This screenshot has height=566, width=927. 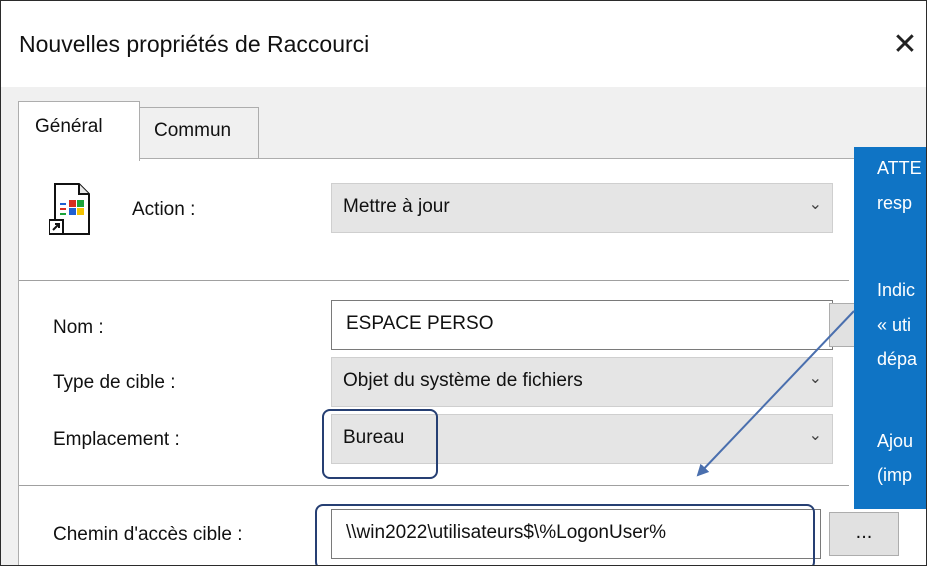 I want to click on tab-general: Général, so click(x=79, y=131).